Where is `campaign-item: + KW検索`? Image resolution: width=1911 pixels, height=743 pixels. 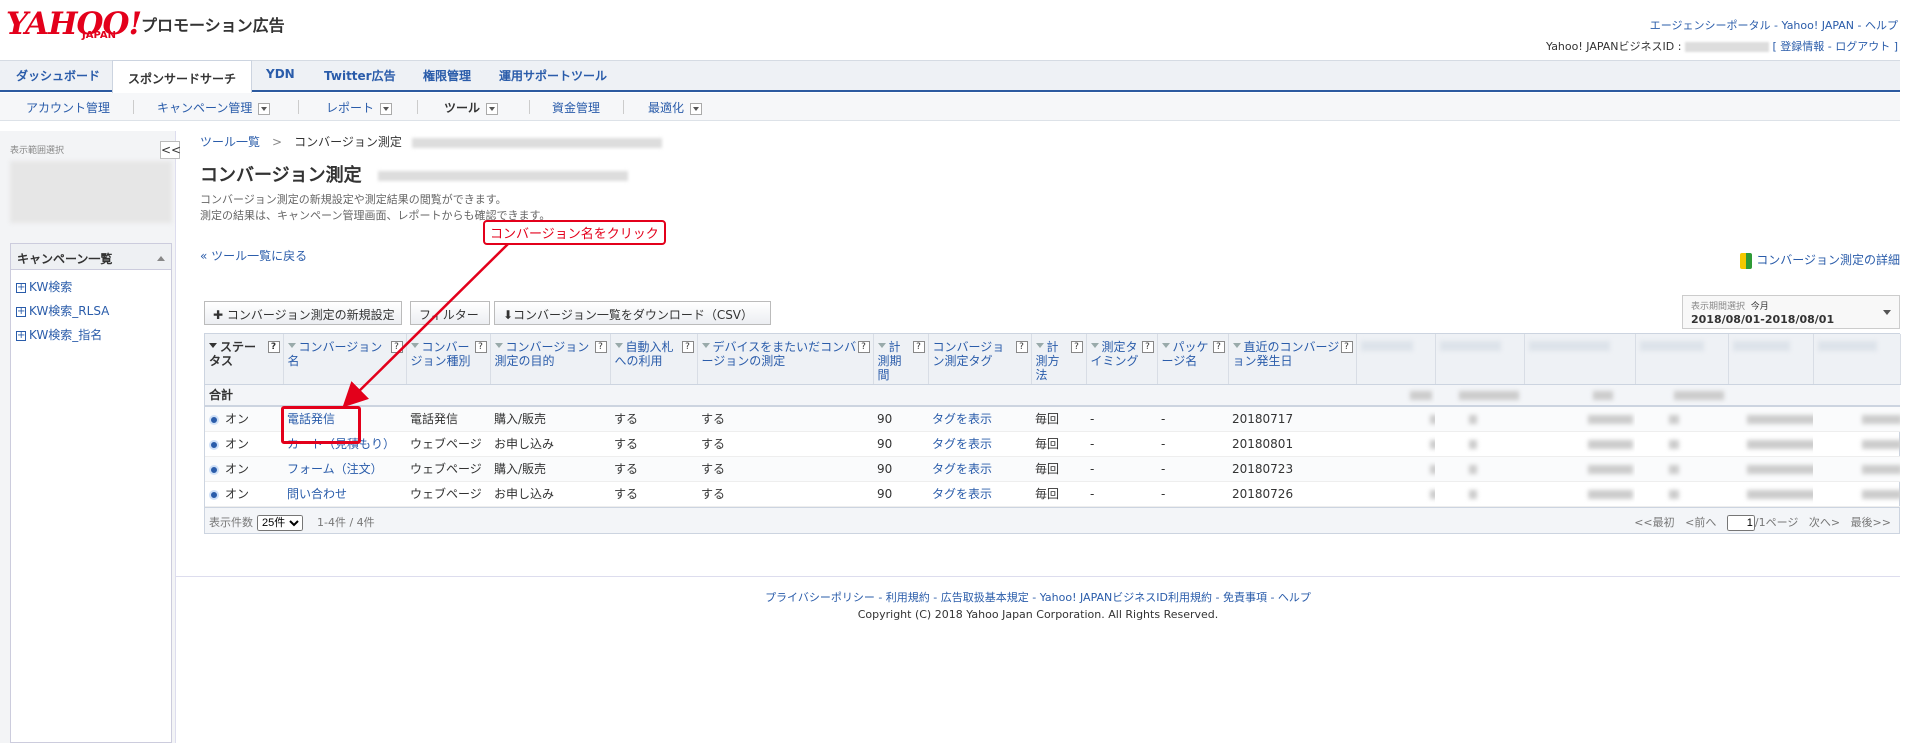 campaign-item: + KW検索 is located at coordinates (44, 286).